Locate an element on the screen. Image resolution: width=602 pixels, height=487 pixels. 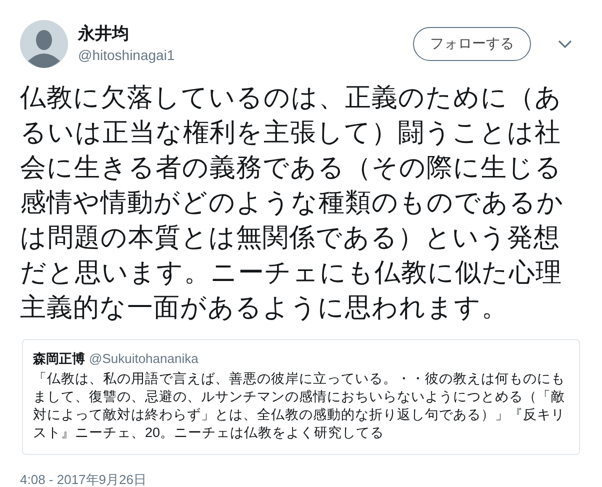
follow-button: フォローする is located at coordinates (472, 44).